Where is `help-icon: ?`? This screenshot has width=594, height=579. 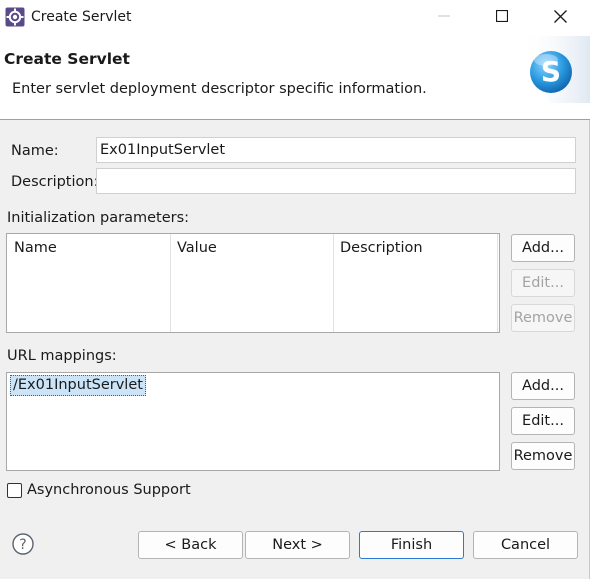 help-icon: ? is located at coordinates (23, 544).